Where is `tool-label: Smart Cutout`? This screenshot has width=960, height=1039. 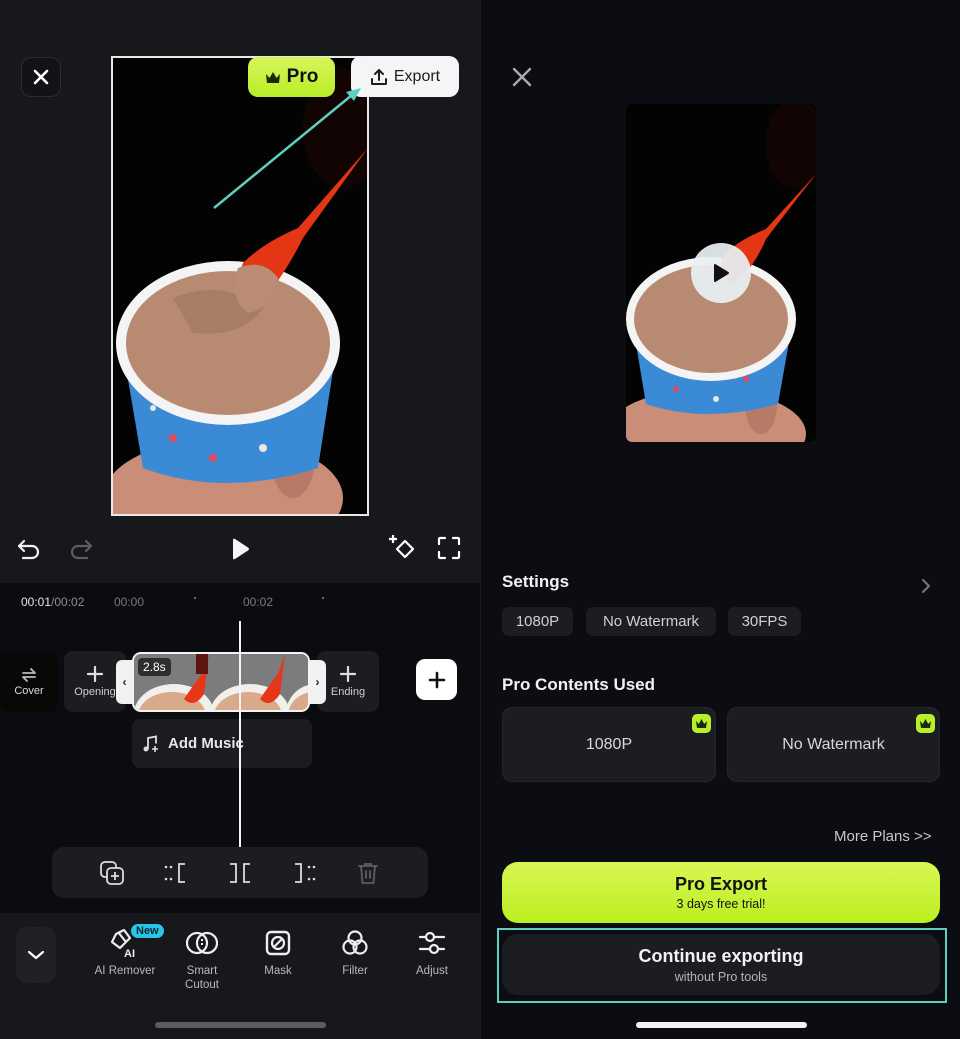
tool-label: Smart Cutout is located at coordinates (202, 978).